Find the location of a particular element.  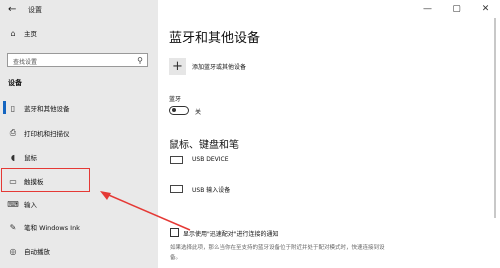

annotation-arrow-line is located at coordinates (147, 211).